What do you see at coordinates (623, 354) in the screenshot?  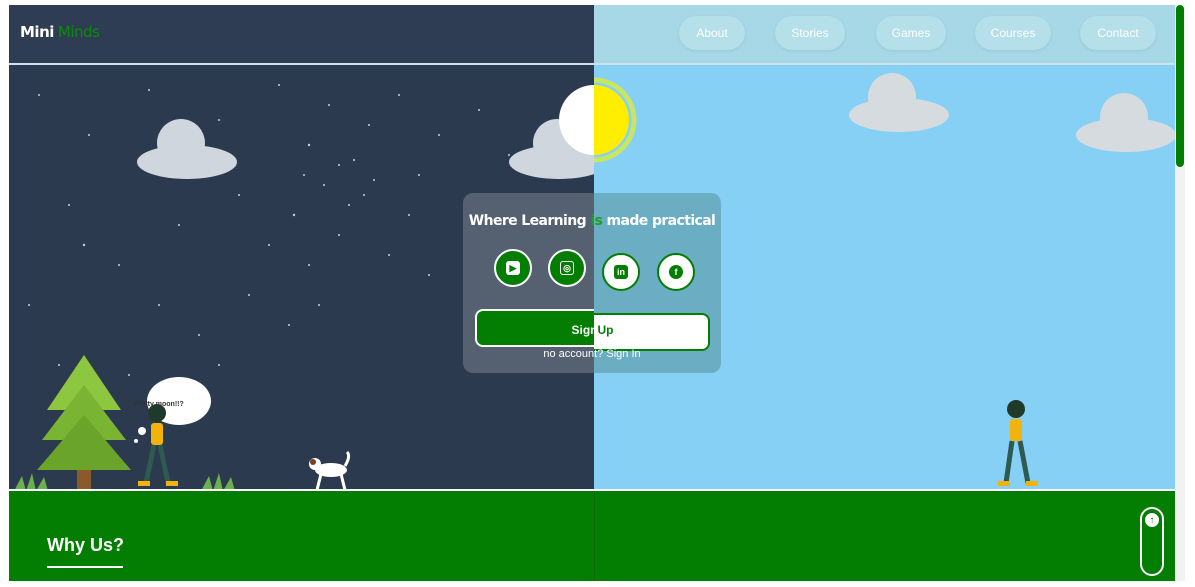 I see `sign-in-link: Sign In` at bounding box center [623, 354].